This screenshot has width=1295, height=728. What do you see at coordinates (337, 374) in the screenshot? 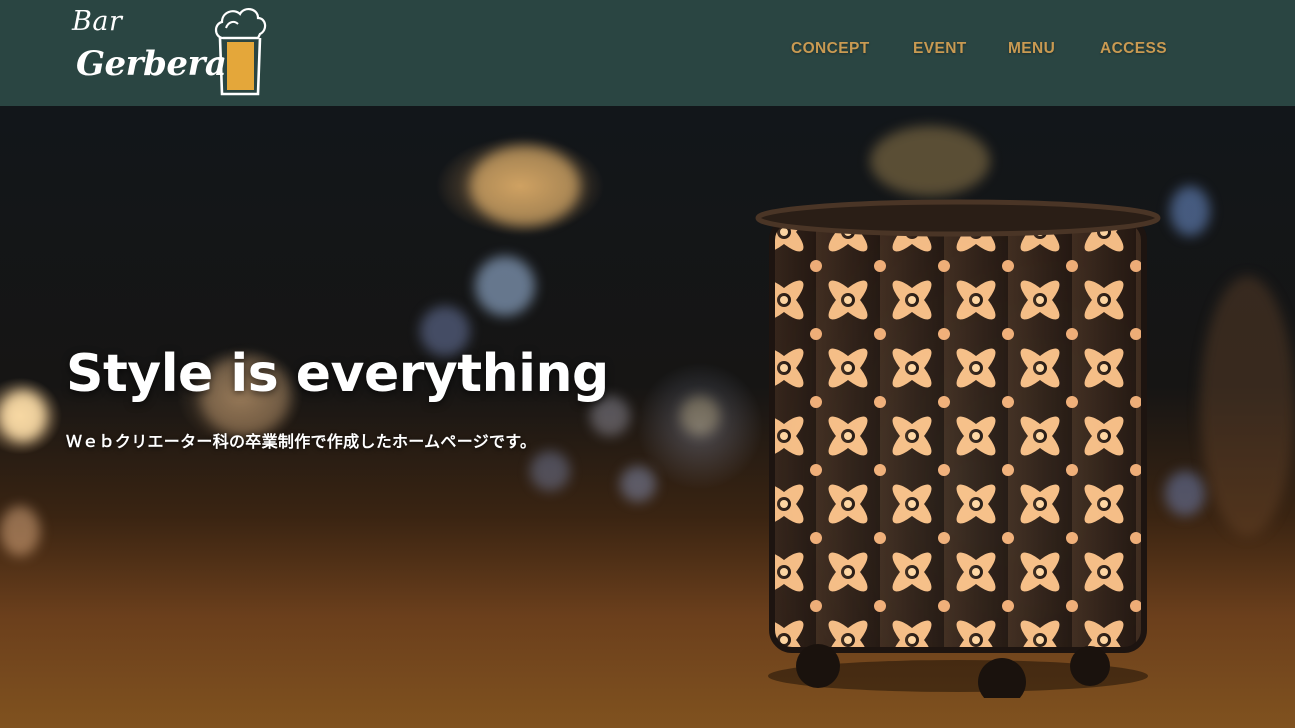
I see `hero-title: Style is everything` at bounding box center [337, 374].